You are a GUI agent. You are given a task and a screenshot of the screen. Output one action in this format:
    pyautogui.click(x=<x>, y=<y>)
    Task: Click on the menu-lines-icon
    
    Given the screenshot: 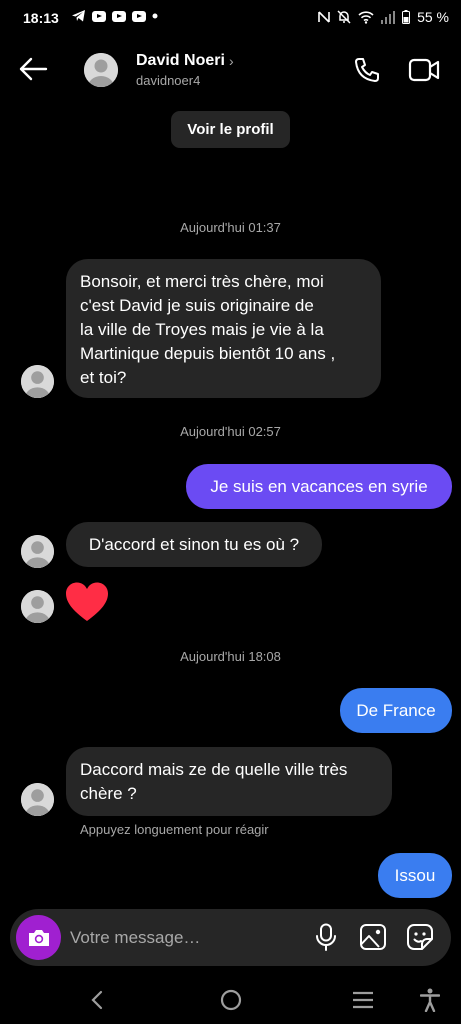 What is the action you would take?
    pyautogui.click(x=363, y=1000)
    